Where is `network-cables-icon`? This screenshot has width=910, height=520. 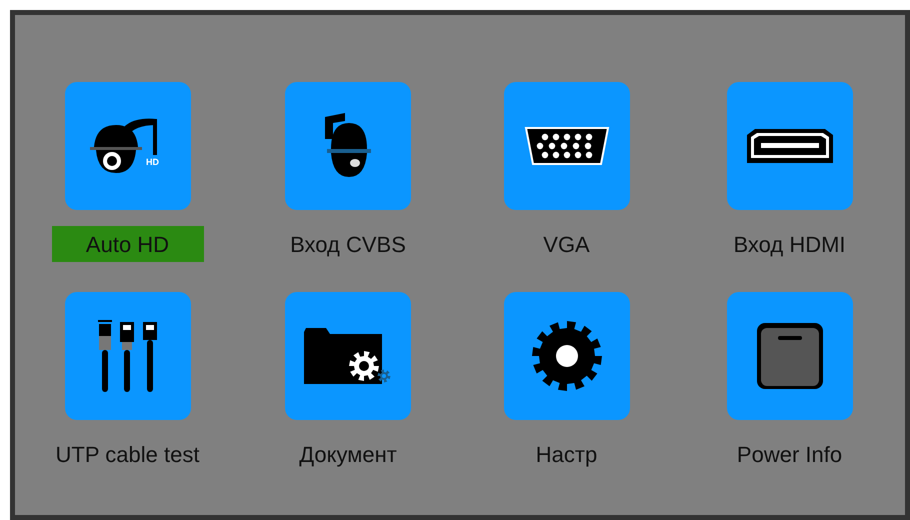
network-cables-icon is located at coordinates (128, 356).